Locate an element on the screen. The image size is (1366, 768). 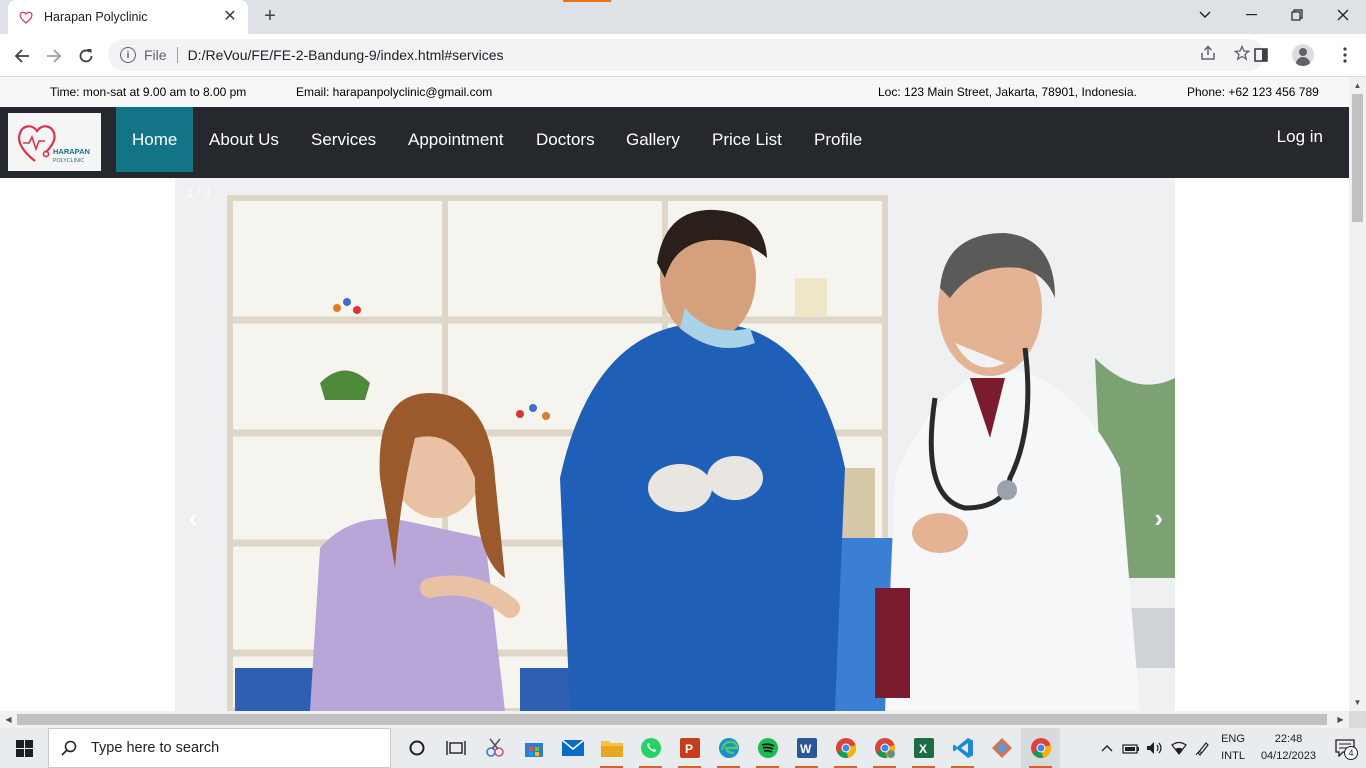
svg-text: POLYCLINIC is located at coordinates (68, 161).